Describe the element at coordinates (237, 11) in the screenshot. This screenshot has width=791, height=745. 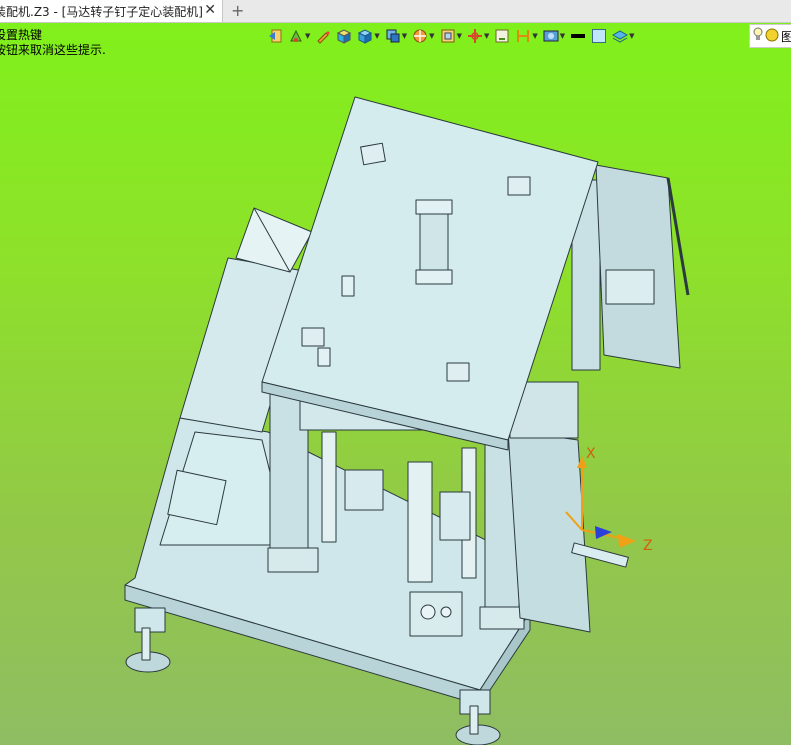
I see `new-tab-icon: +` at that location.